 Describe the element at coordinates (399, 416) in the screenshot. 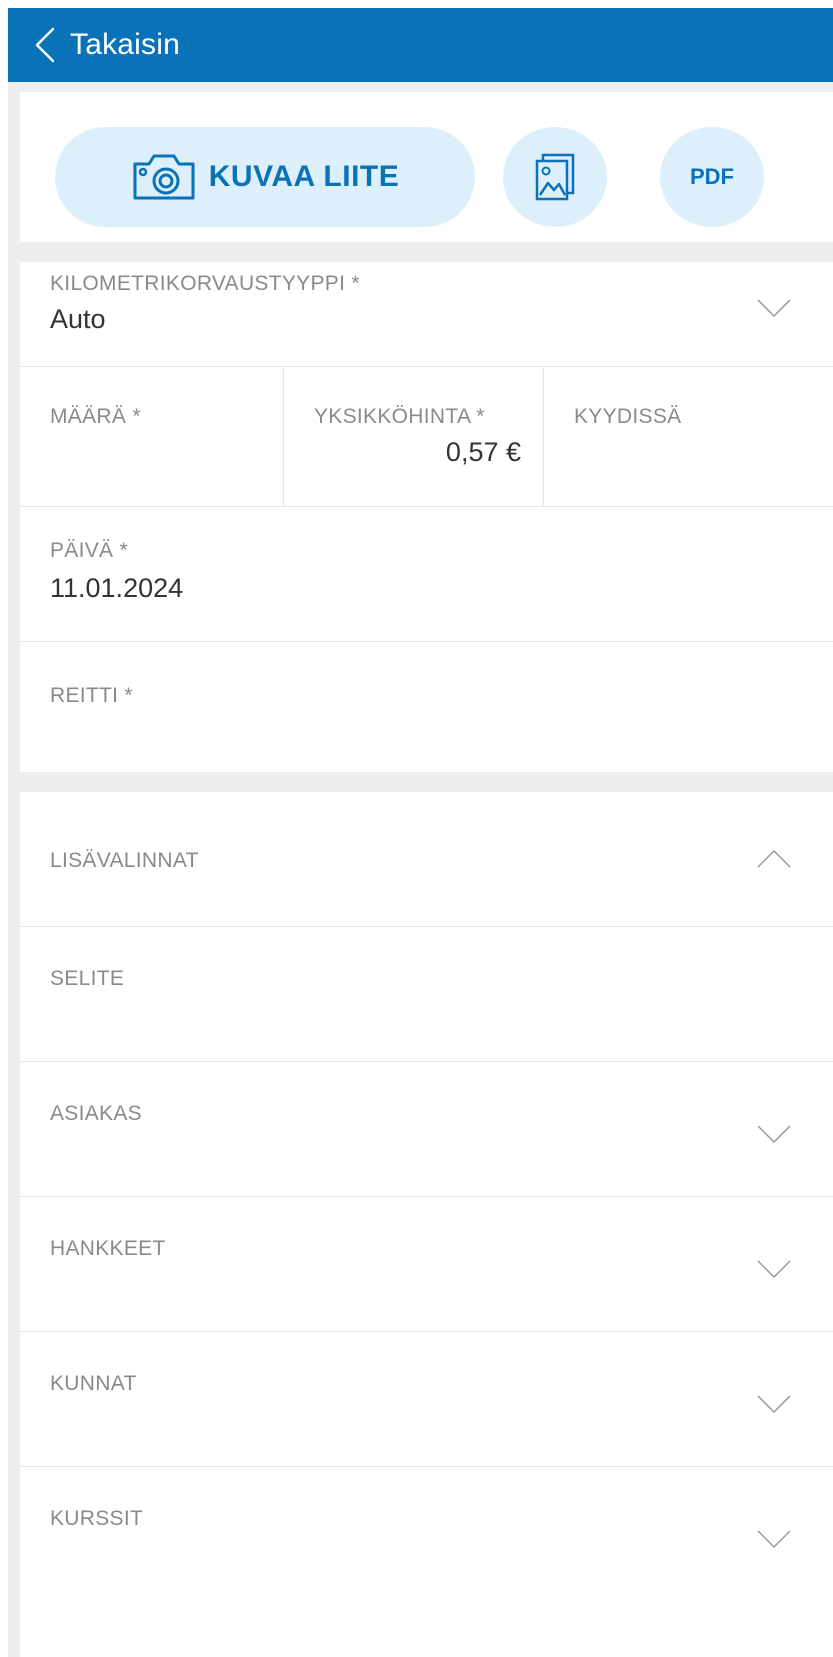

I see `unit-price-label: YKSIKKÖHINTA *` at that location.